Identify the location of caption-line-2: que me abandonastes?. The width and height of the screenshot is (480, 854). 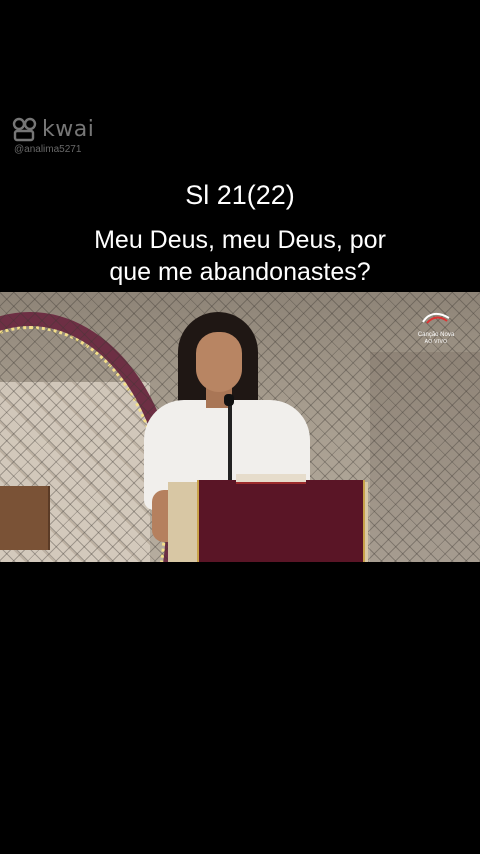
(240, 272).